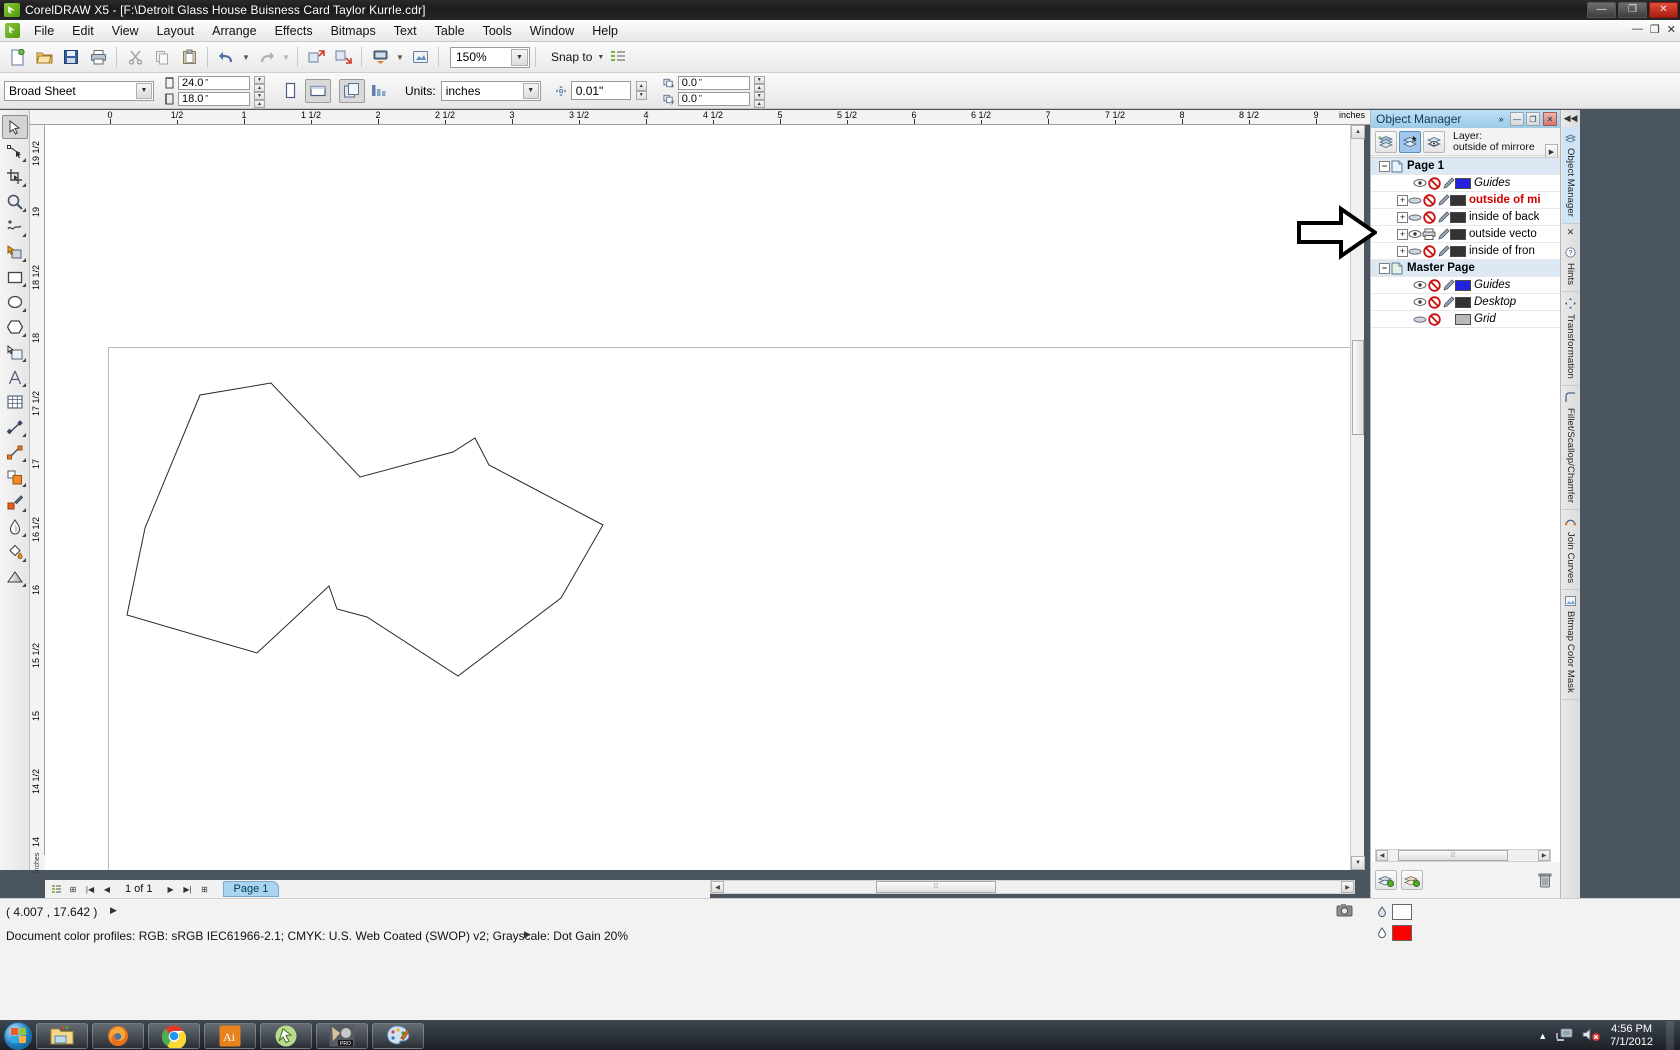  Describe the element at coordinates (1466, 200) in the screenshot. I see `tree-row-layer: + outside of mi` at that location.